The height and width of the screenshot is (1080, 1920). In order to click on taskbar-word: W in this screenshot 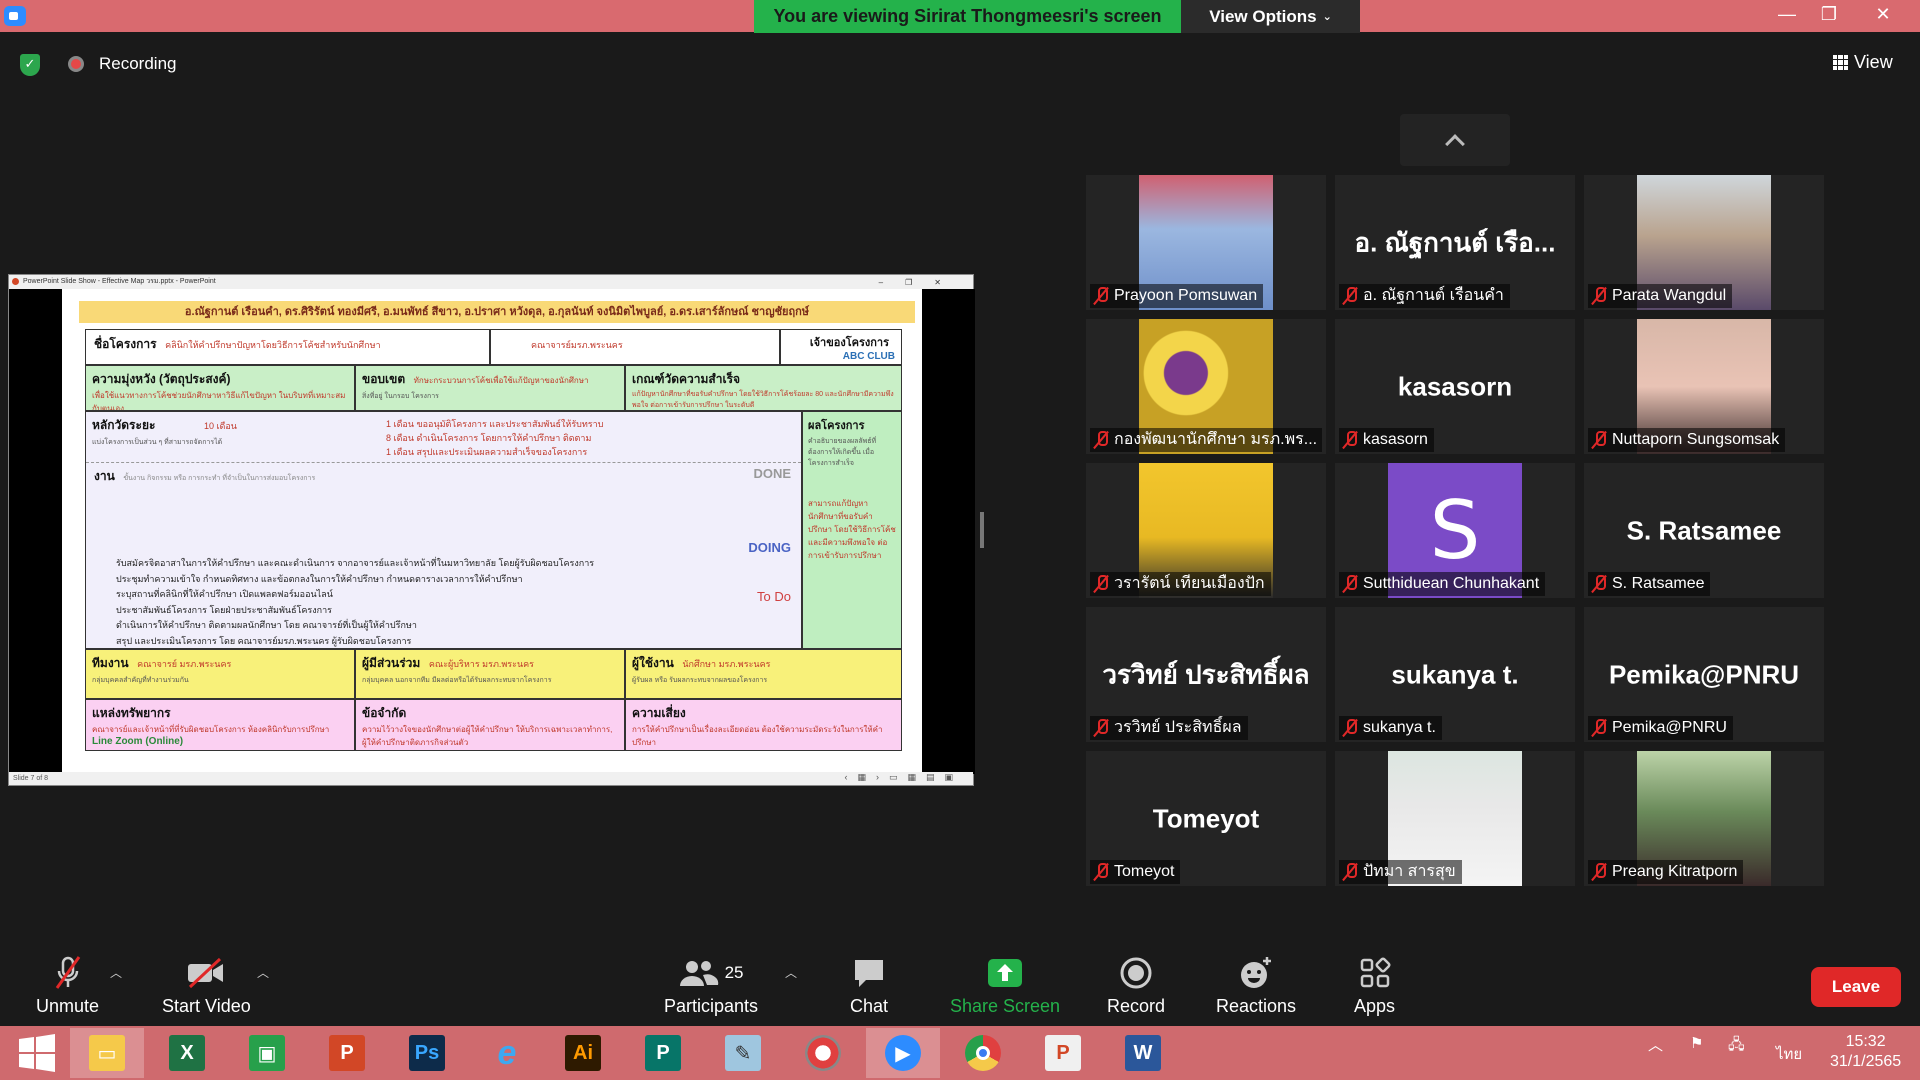, I will do `click(1143, 1053)`.